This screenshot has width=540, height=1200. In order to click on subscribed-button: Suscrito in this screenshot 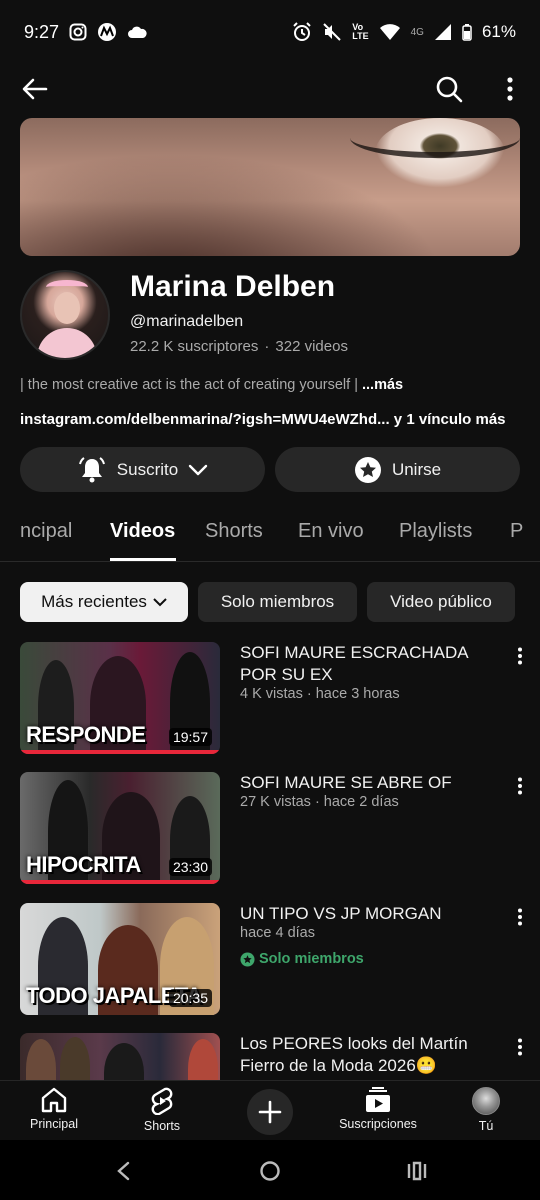, I will do `click(142, 469)`.